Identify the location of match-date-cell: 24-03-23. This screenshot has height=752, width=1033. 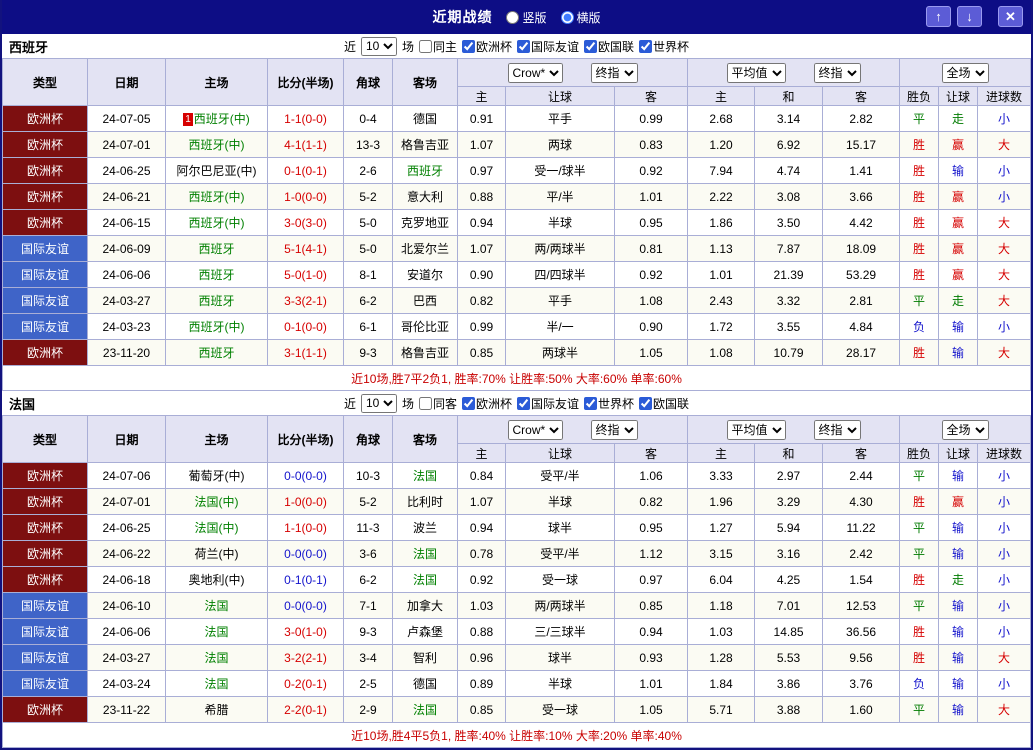
(126, 326).